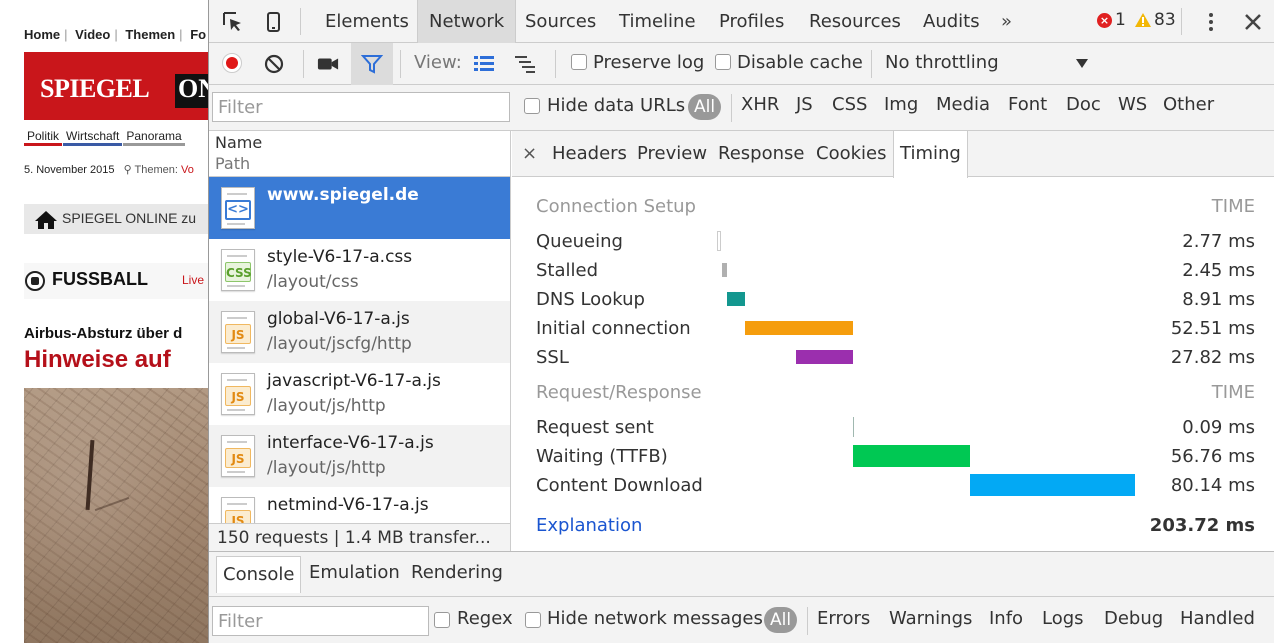  What do you see at coordinates (613, 328) in the screenshot?
I see `timing-label-initial-connection: Initial connection` at bounding box center [613, 328].